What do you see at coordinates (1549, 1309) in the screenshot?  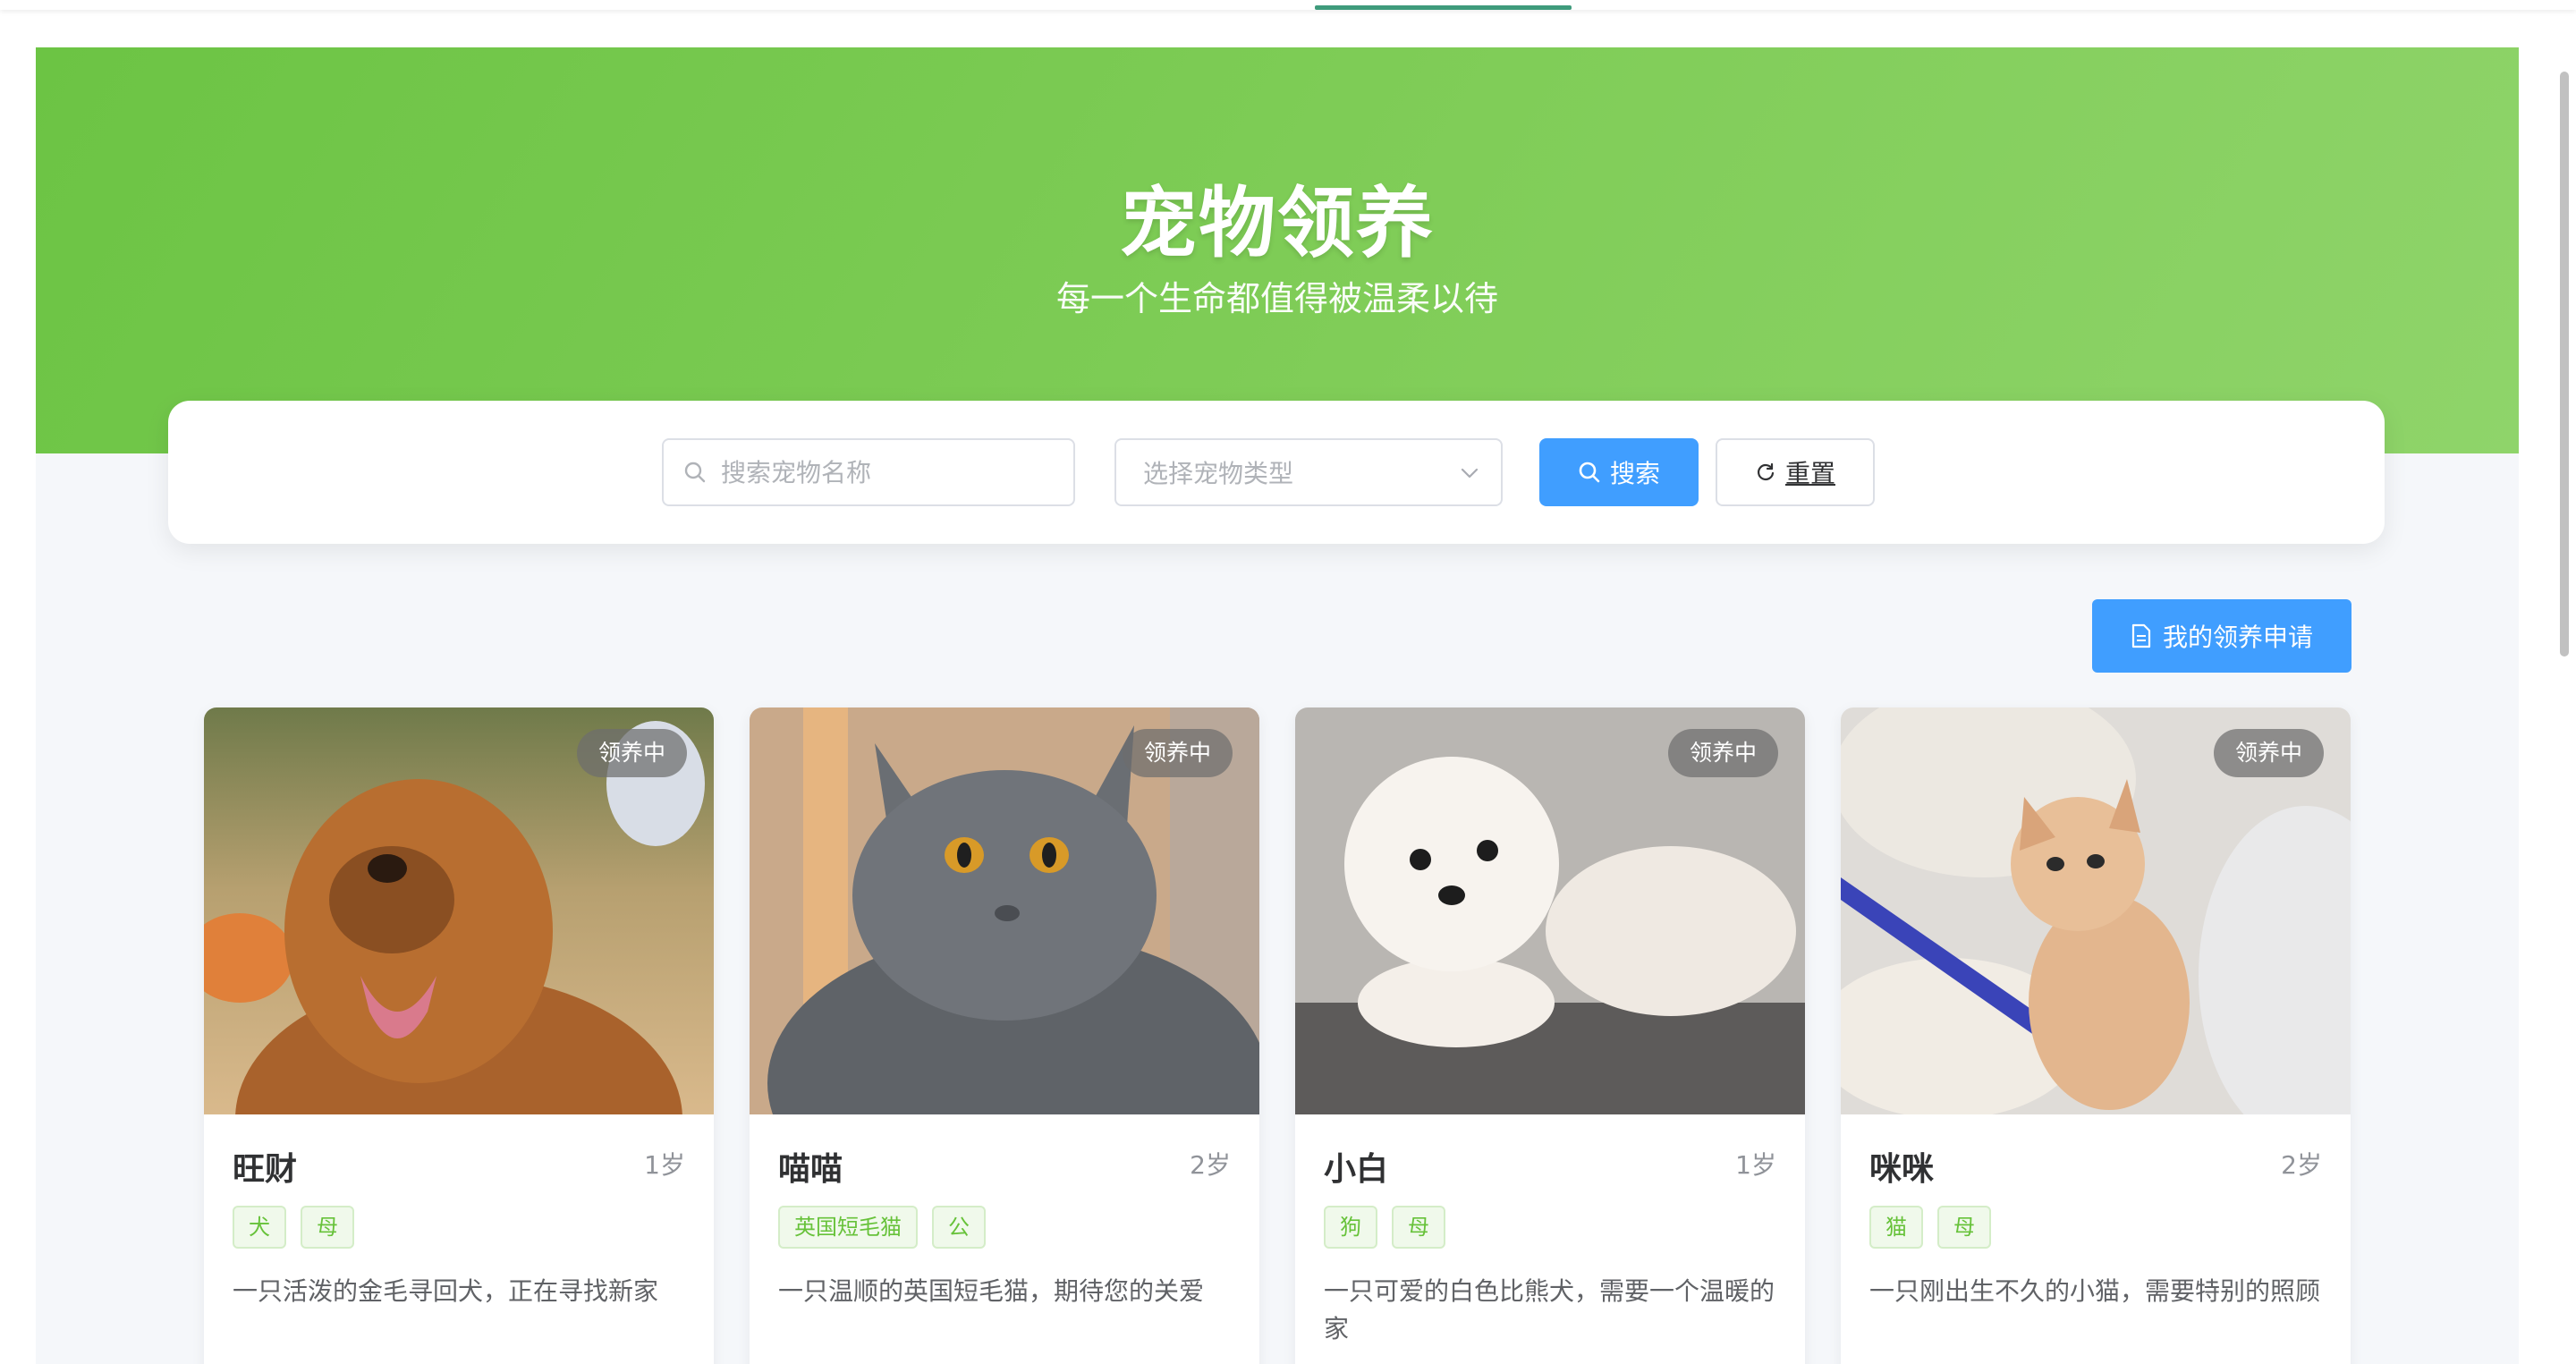 I see `pet-description: 一只可爱的白色比熊犬，需要一个温暖的家` at bounding box center [1549, 1309].